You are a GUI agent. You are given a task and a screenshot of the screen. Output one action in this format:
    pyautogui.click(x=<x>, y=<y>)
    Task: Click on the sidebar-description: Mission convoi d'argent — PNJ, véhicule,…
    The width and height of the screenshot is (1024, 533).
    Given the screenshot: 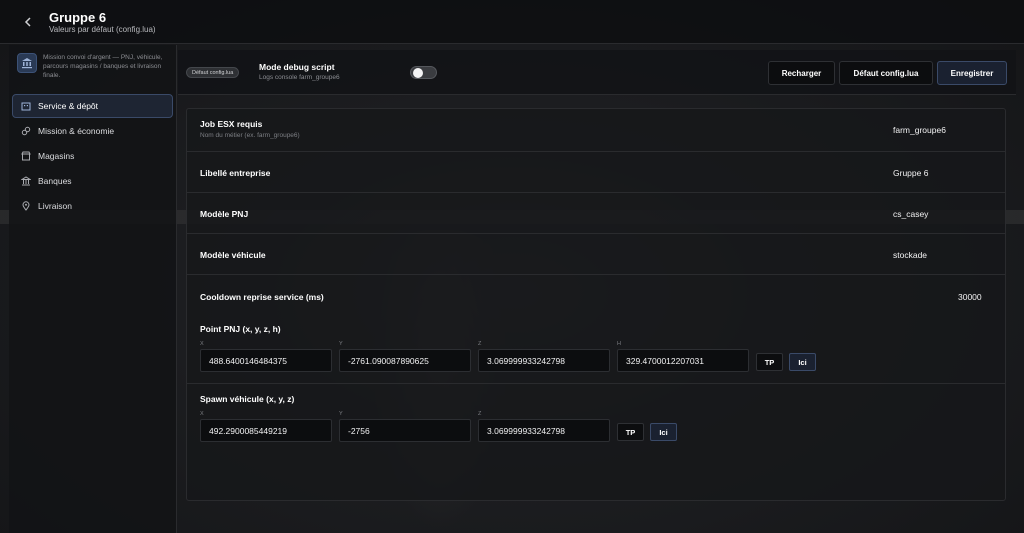 What is the action you would take?
    pyautogui.click(x=103, y=66)
    